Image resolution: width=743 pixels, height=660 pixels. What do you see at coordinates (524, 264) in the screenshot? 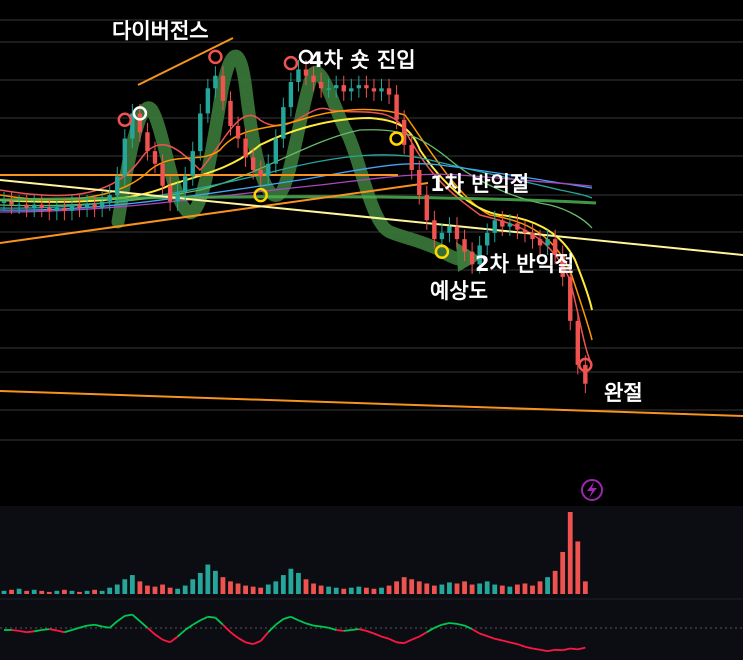
I see `annotation-2nd-take-profit: 2차 반익절` at bounding box center [524, 264].